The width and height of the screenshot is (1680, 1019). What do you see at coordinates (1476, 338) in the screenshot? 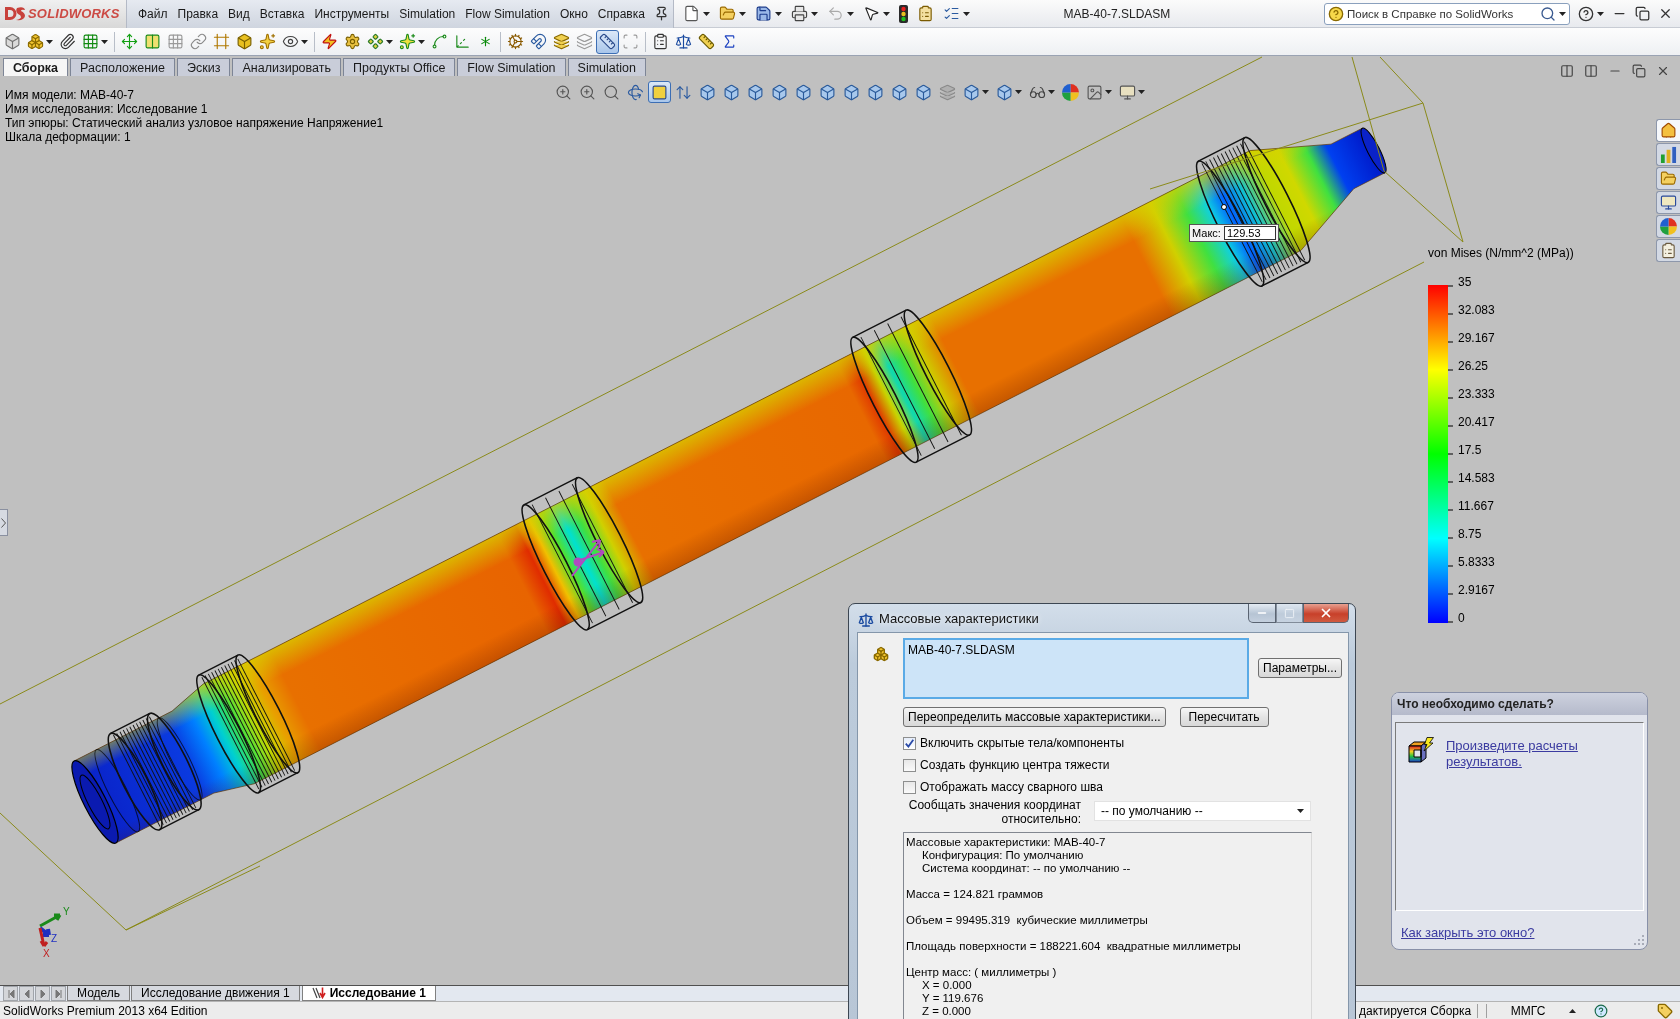
I see `scale-value: 29.167` at bounding box center [1476, 338].